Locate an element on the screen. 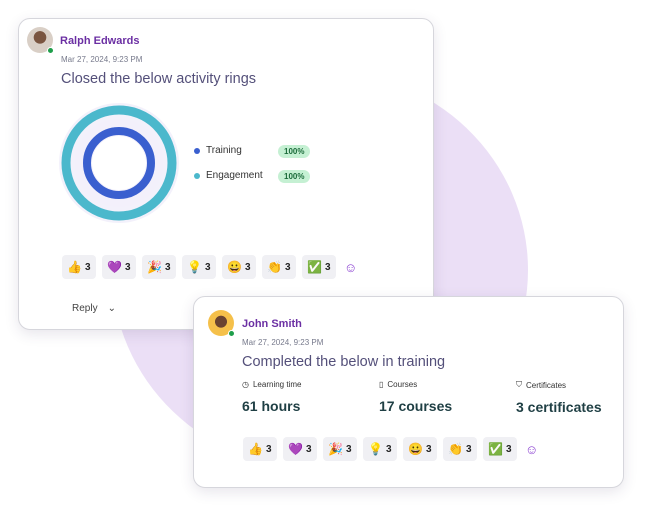 The image size is (650, 514). legend-training: Training is located at coordinates (218, 150).